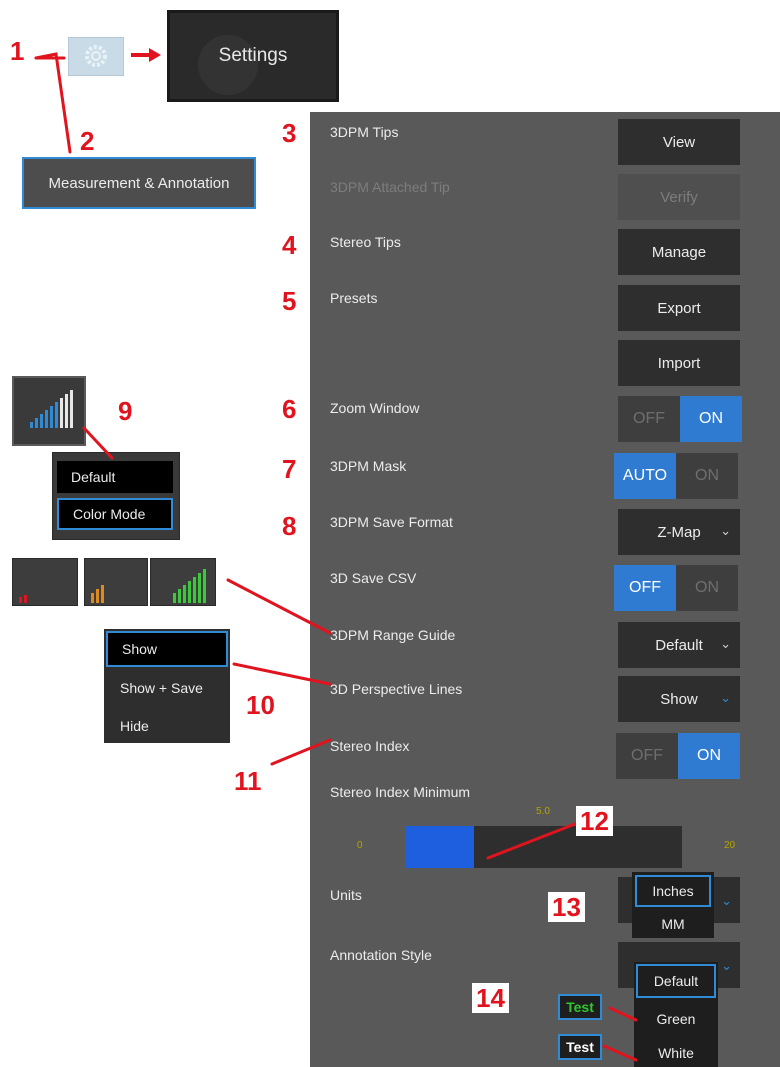 The image size is (780, 1067). I want to click on callout-9: 9, so click(125, 411).